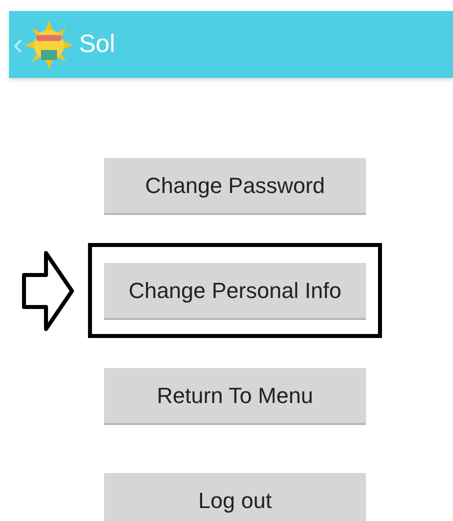  What do you see at coordinates (97, 44) in the screenshot?
I see `app-title: Sol` at bounding box center [97, 44].